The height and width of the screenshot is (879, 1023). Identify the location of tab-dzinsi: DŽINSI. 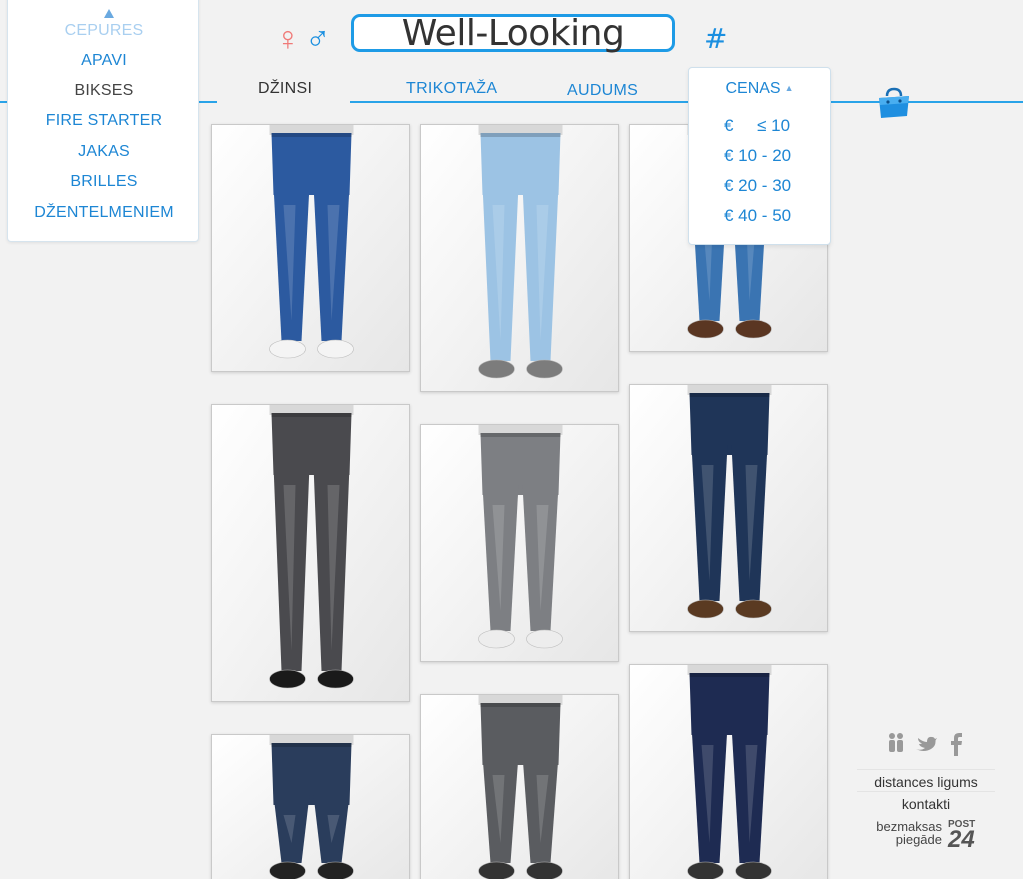
(285, 89).